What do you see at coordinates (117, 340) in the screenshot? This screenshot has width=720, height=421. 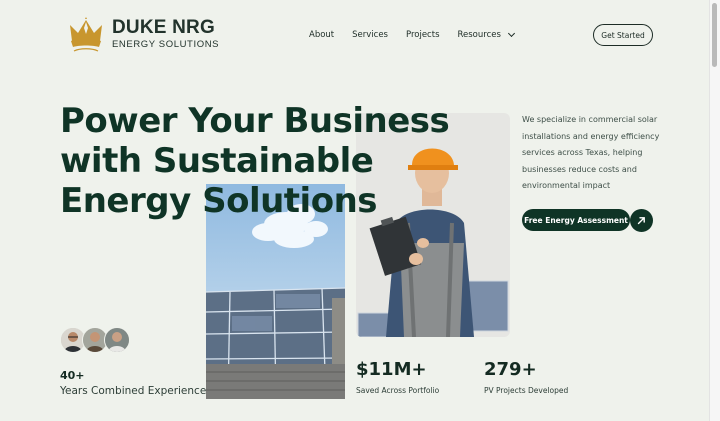 I see `avatar` at bounding box center [117, 340].